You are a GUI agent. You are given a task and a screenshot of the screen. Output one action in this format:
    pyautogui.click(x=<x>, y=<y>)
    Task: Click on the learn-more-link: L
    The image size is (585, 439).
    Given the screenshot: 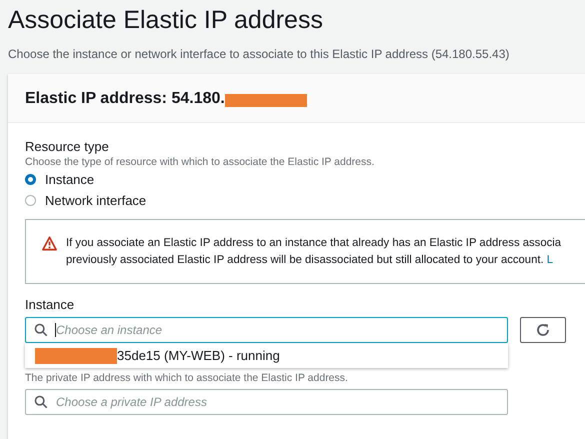 What is the action you would take?
    pyautogui.click(x=550, y=260)
    